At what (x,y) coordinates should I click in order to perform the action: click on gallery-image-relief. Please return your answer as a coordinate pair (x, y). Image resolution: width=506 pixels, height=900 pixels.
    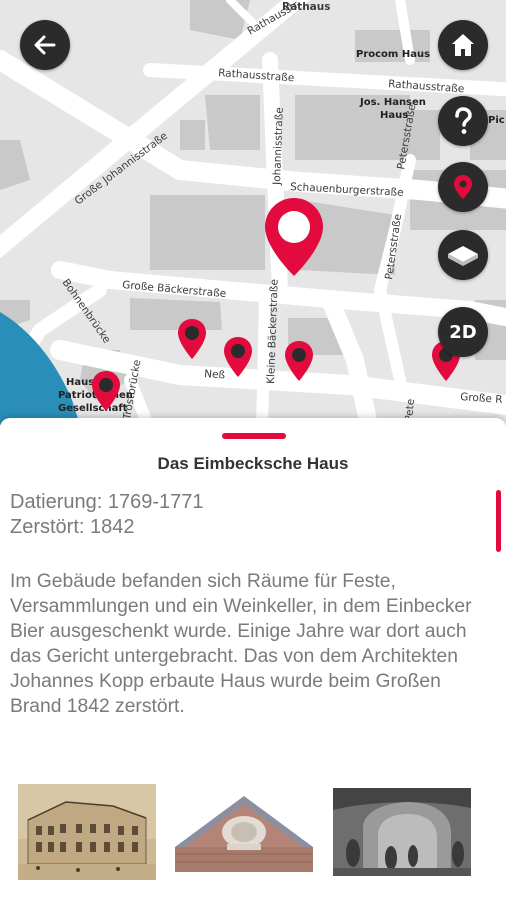
    Looking at the image, I should click on (244, 832).